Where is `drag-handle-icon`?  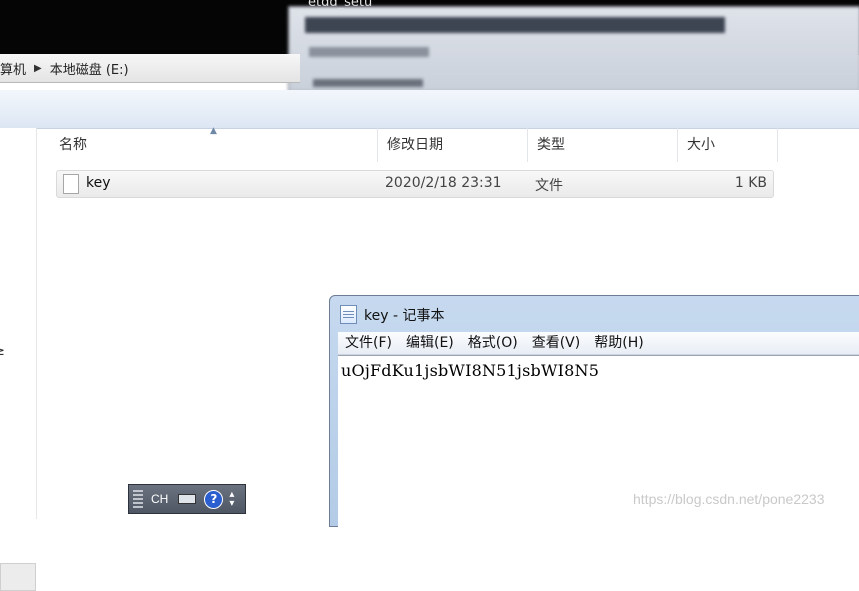 drag-handle-icon is located at coordinates (138, 499).